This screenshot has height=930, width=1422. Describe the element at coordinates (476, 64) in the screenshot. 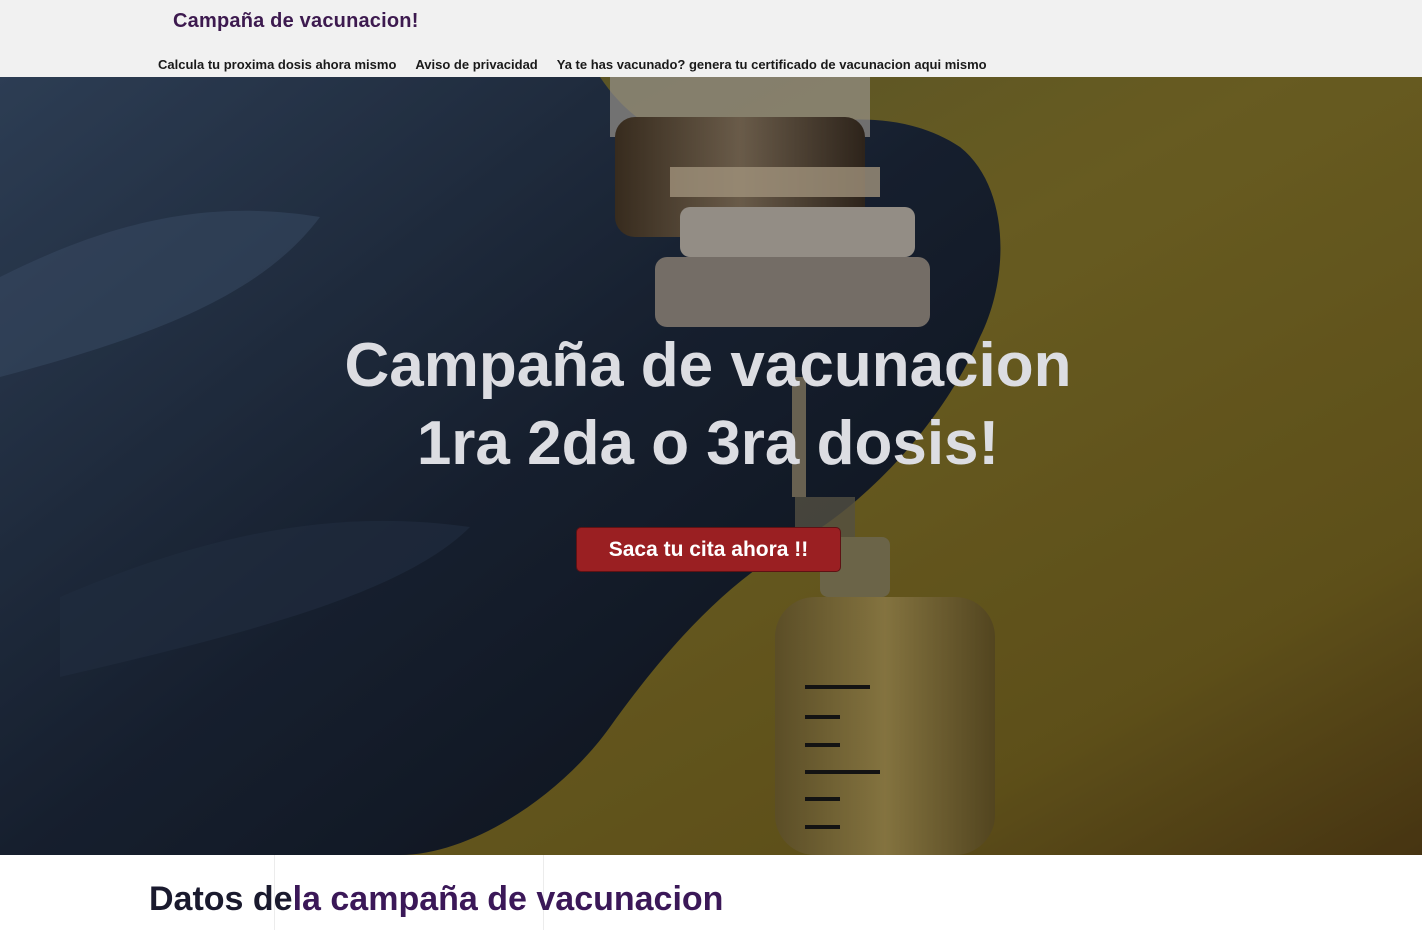

I see `nav-link-aviso-privacidad: Aviso de privacidad` at that location.